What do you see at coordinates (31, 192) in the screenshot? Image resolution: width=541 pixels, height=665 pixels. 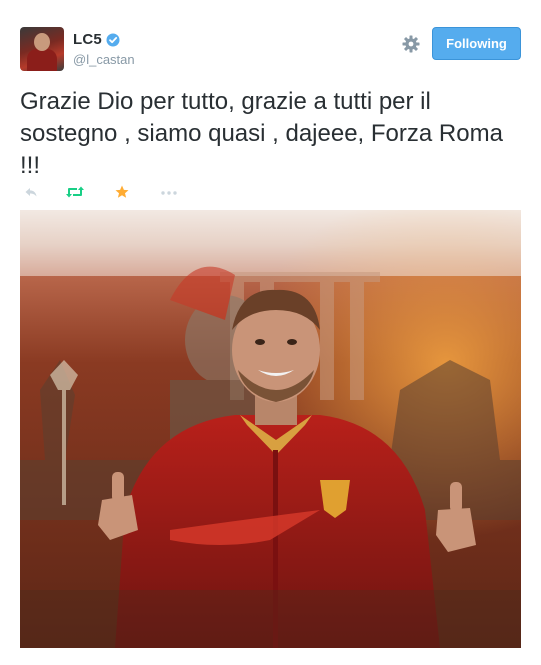 I see `reply-icon` at bounding box center [31, 192].